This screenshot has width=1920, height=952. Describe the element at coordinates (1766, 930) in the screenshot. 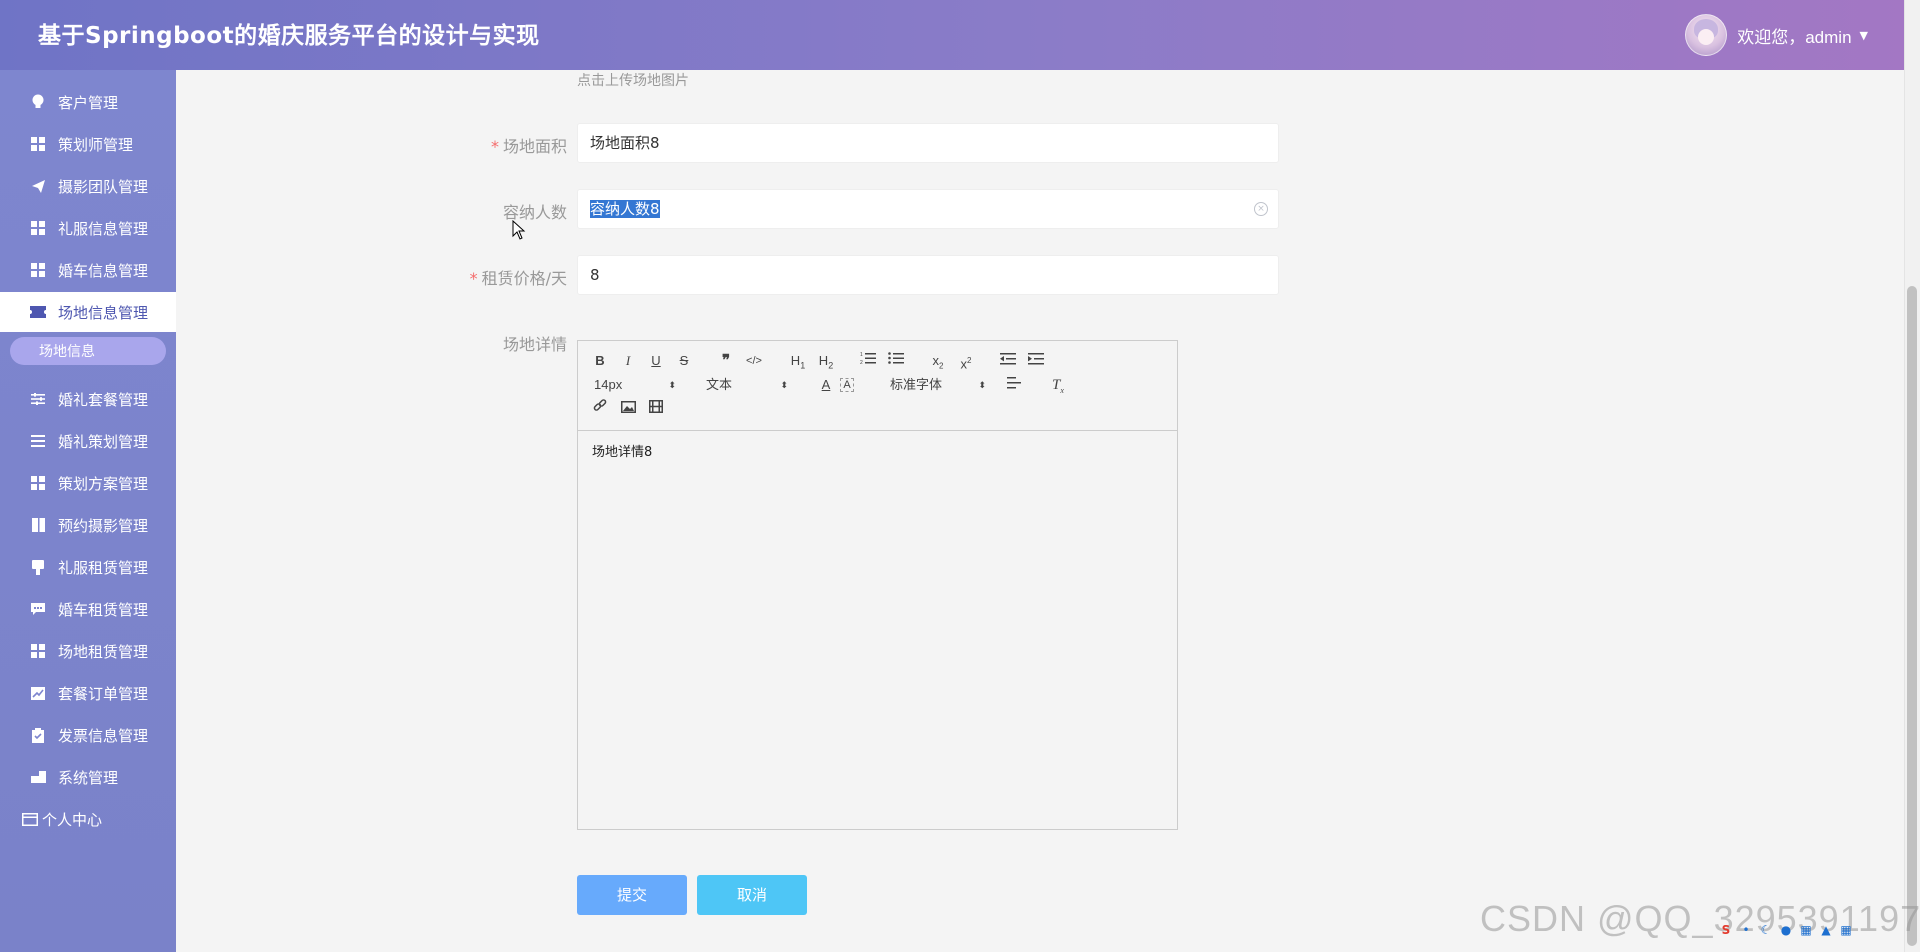

I see `moon-icon: ☾` at that location.